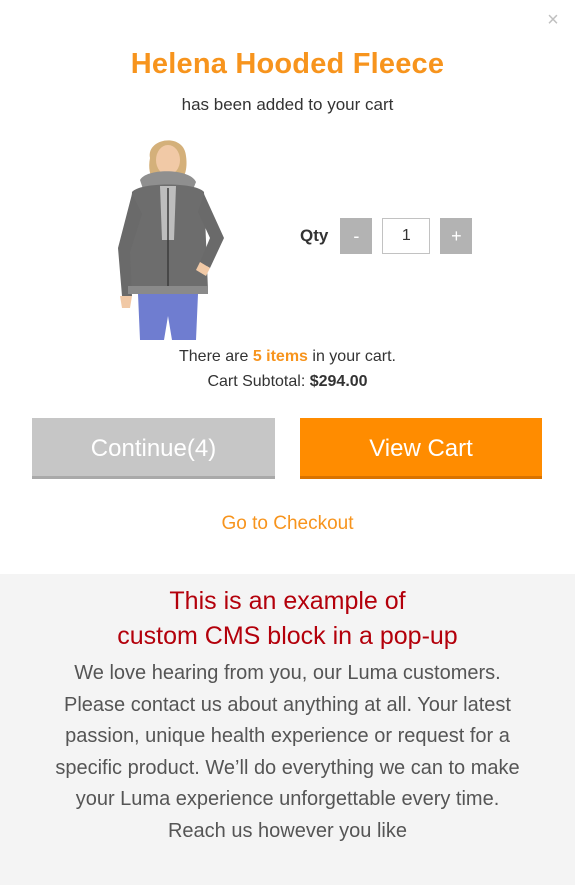 Image resolution: width=575 pixels, height=885 pixels. I want to click on continue-shopping-button: Continue(4), so click(153, 448).